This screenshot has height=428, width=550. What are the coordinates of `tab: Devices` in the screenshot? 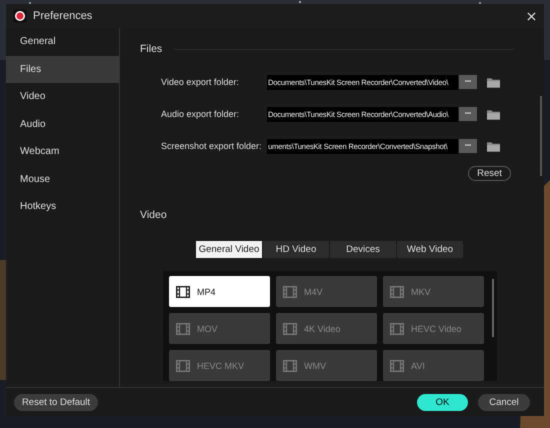 It's located at (363, 249).